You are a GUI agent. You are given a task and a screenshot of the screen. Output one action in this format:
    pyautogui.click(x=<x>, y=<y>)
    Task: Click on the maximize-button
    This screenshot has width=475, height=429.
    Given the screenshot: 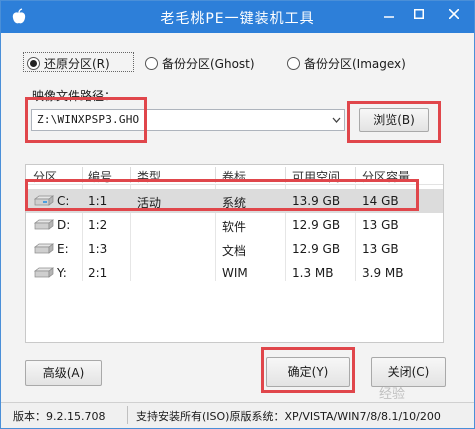 What is the action you would take?
    pyautogui.click(x=419, y=14)
    